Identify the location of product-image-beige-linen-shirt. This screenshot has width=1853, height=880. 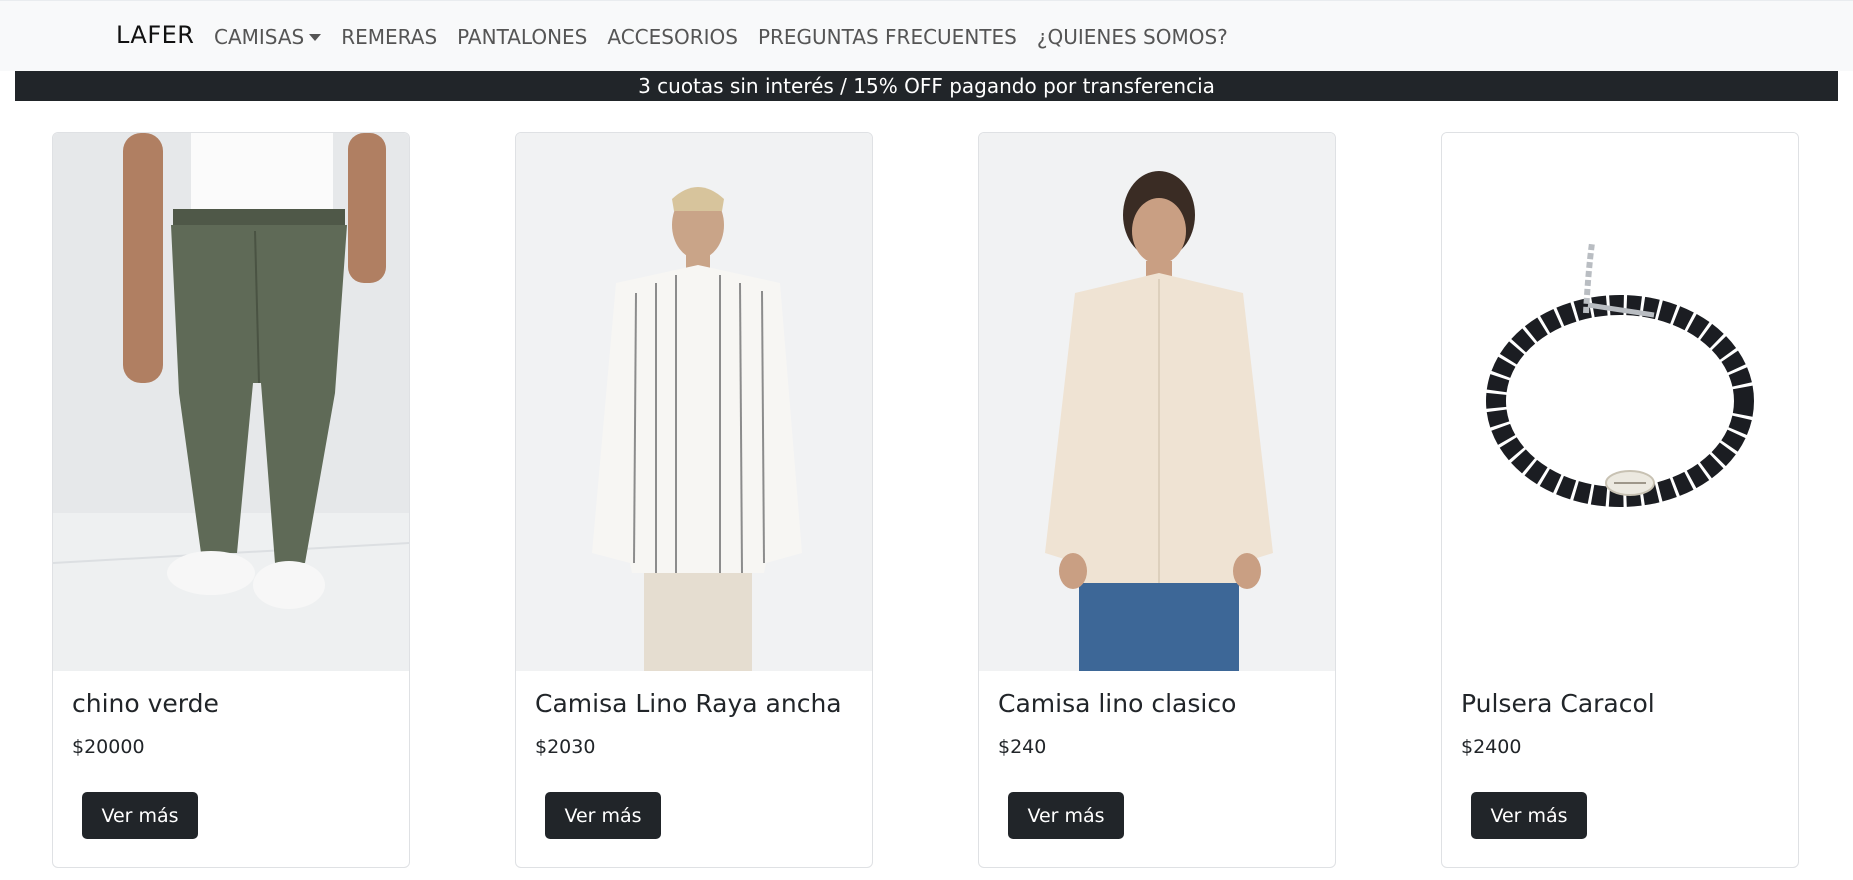
(1157, 402).